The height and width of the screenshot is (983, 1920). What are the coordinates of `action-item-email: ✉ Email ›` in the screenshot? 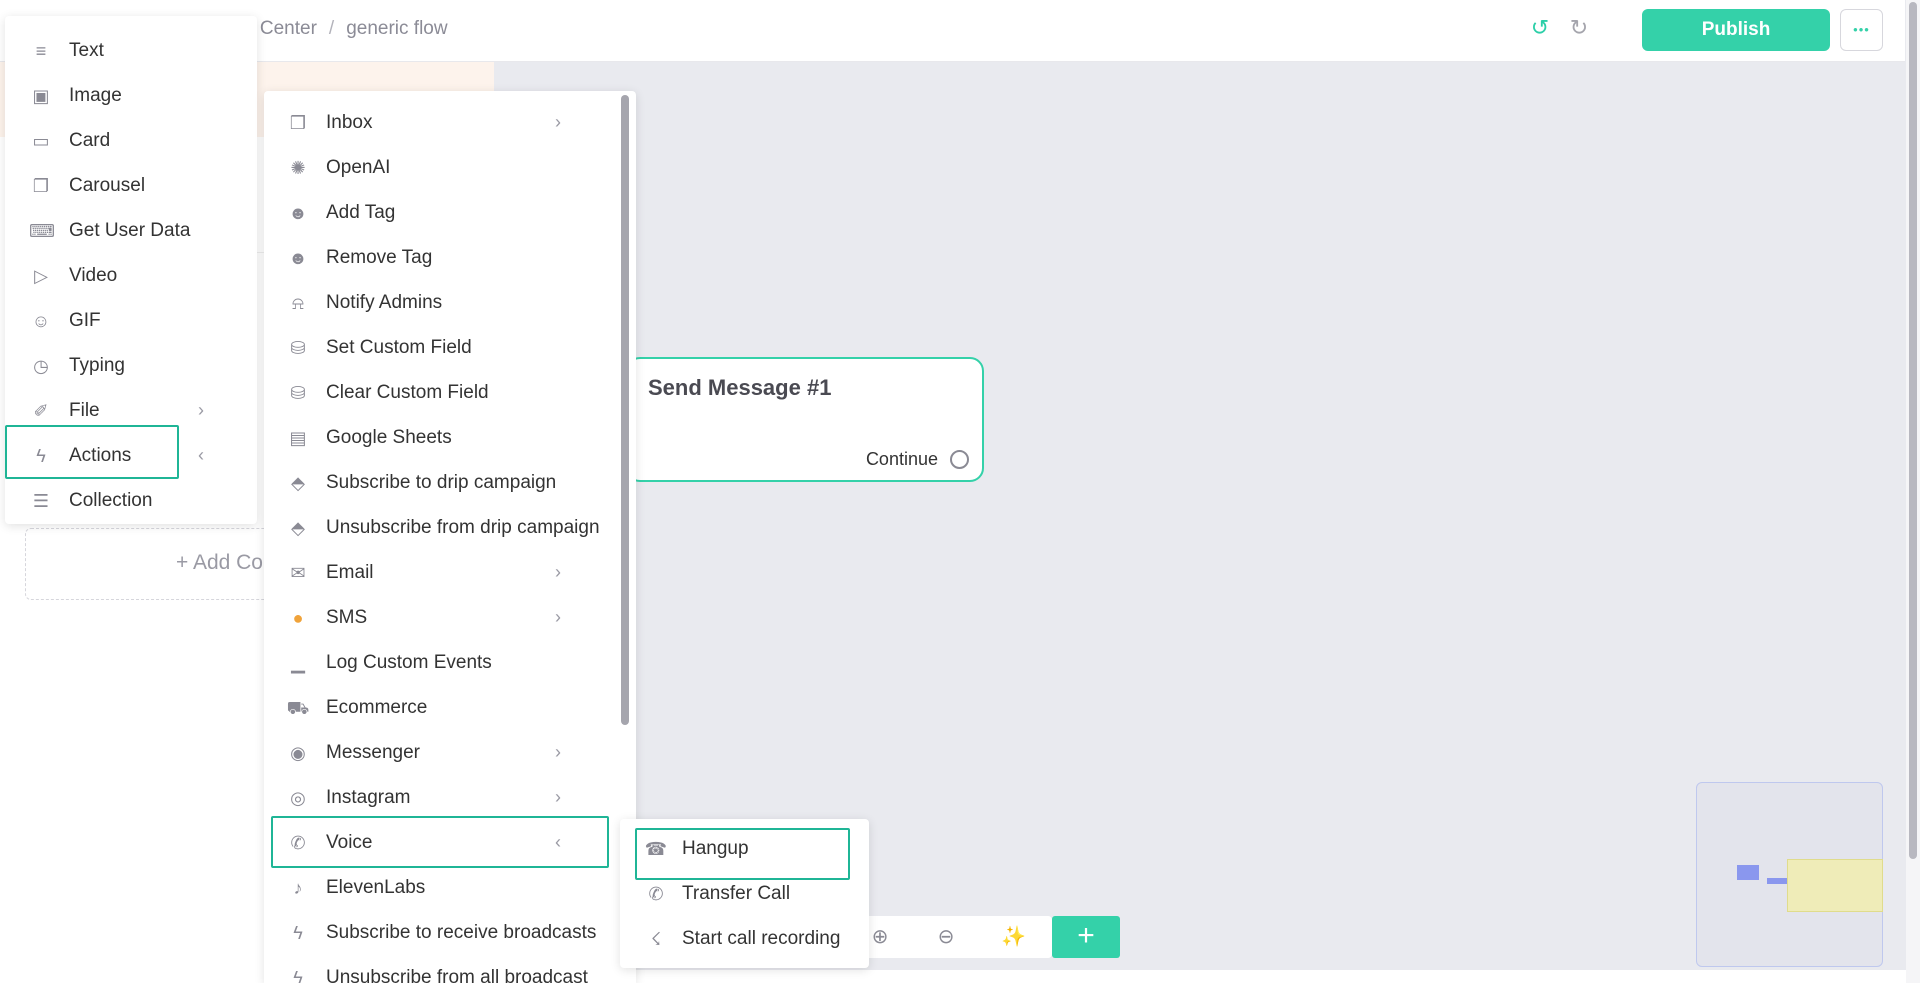 It's located at (450, 573).